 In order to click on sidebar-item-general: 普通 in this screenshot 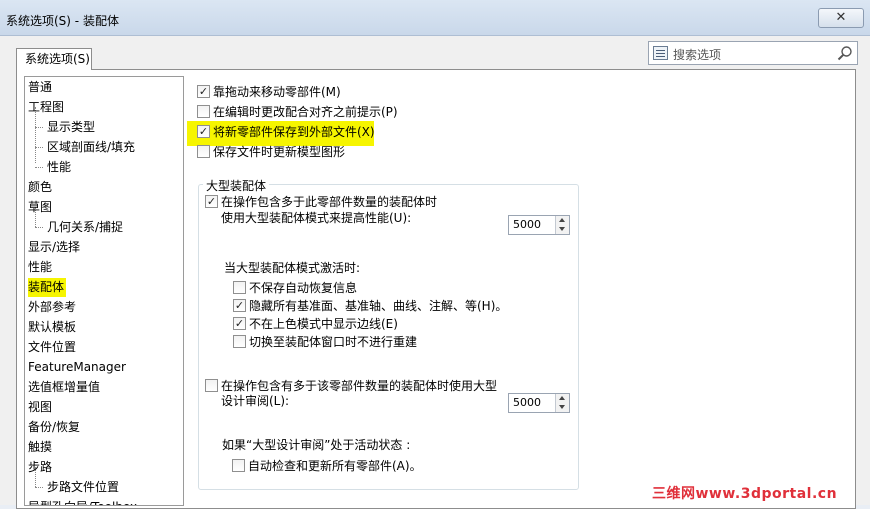, I will do `click(40, 87)`.